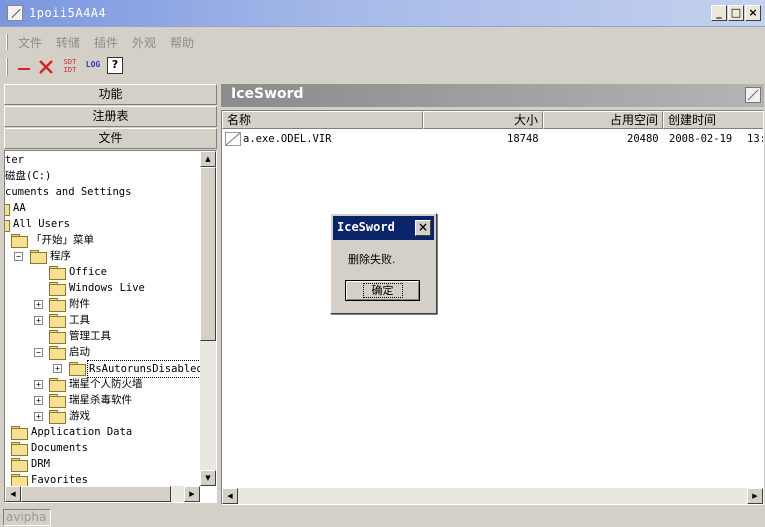 The height and width of the screenshot is (527, 765). Describe the element at coordinates (7, 42) in the screenshot. I see `menu-grip` at that location.